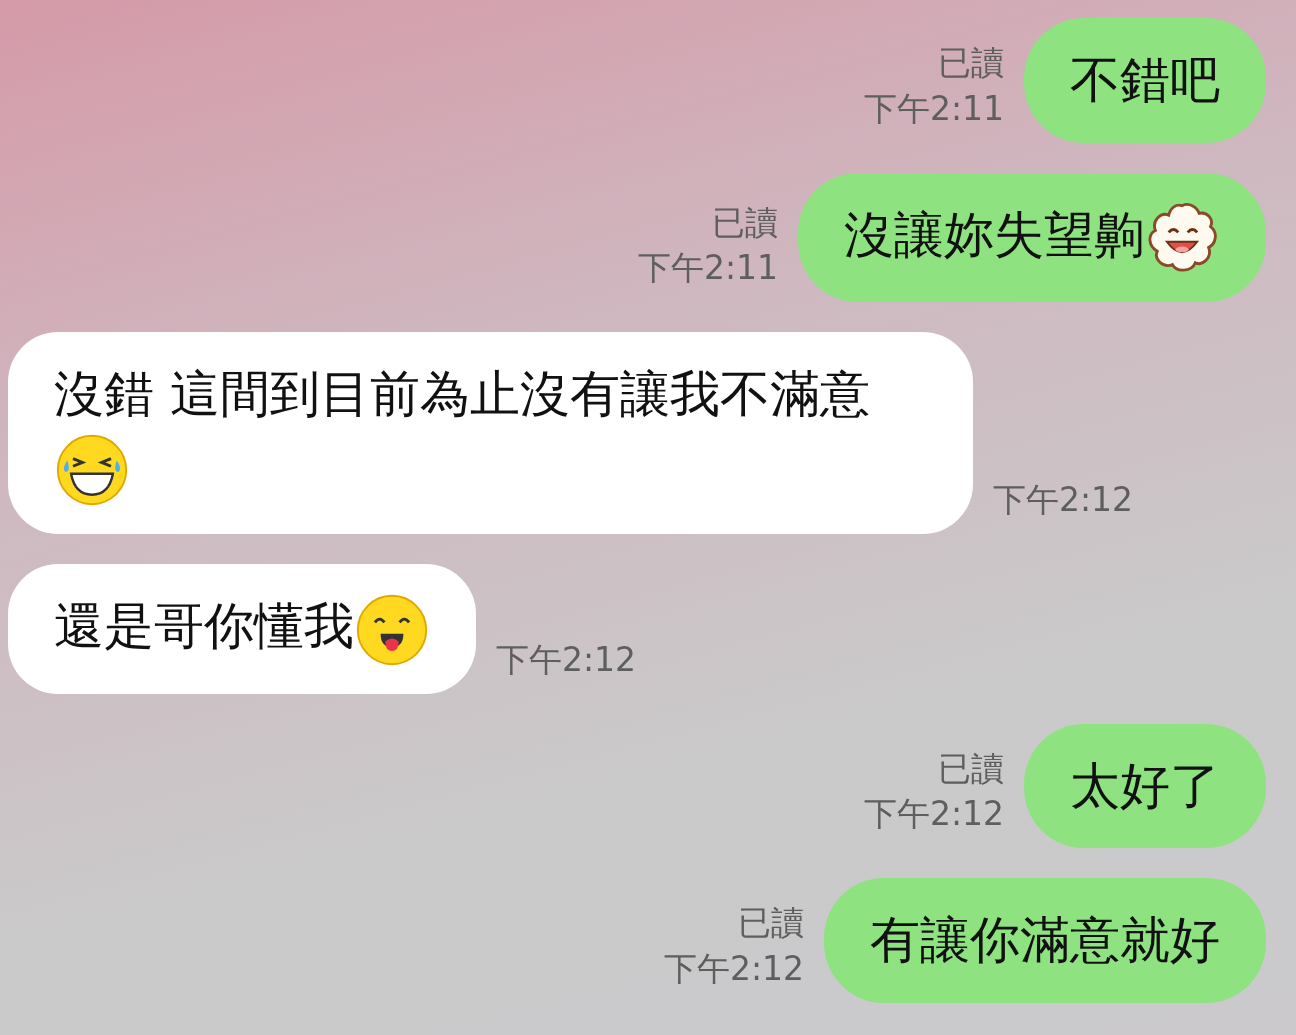 This screenshot has height=1035, width=1296. Describe the element at coordinates (92, 470) in the screenshot. I see `laughing-tears-icon` at that location.